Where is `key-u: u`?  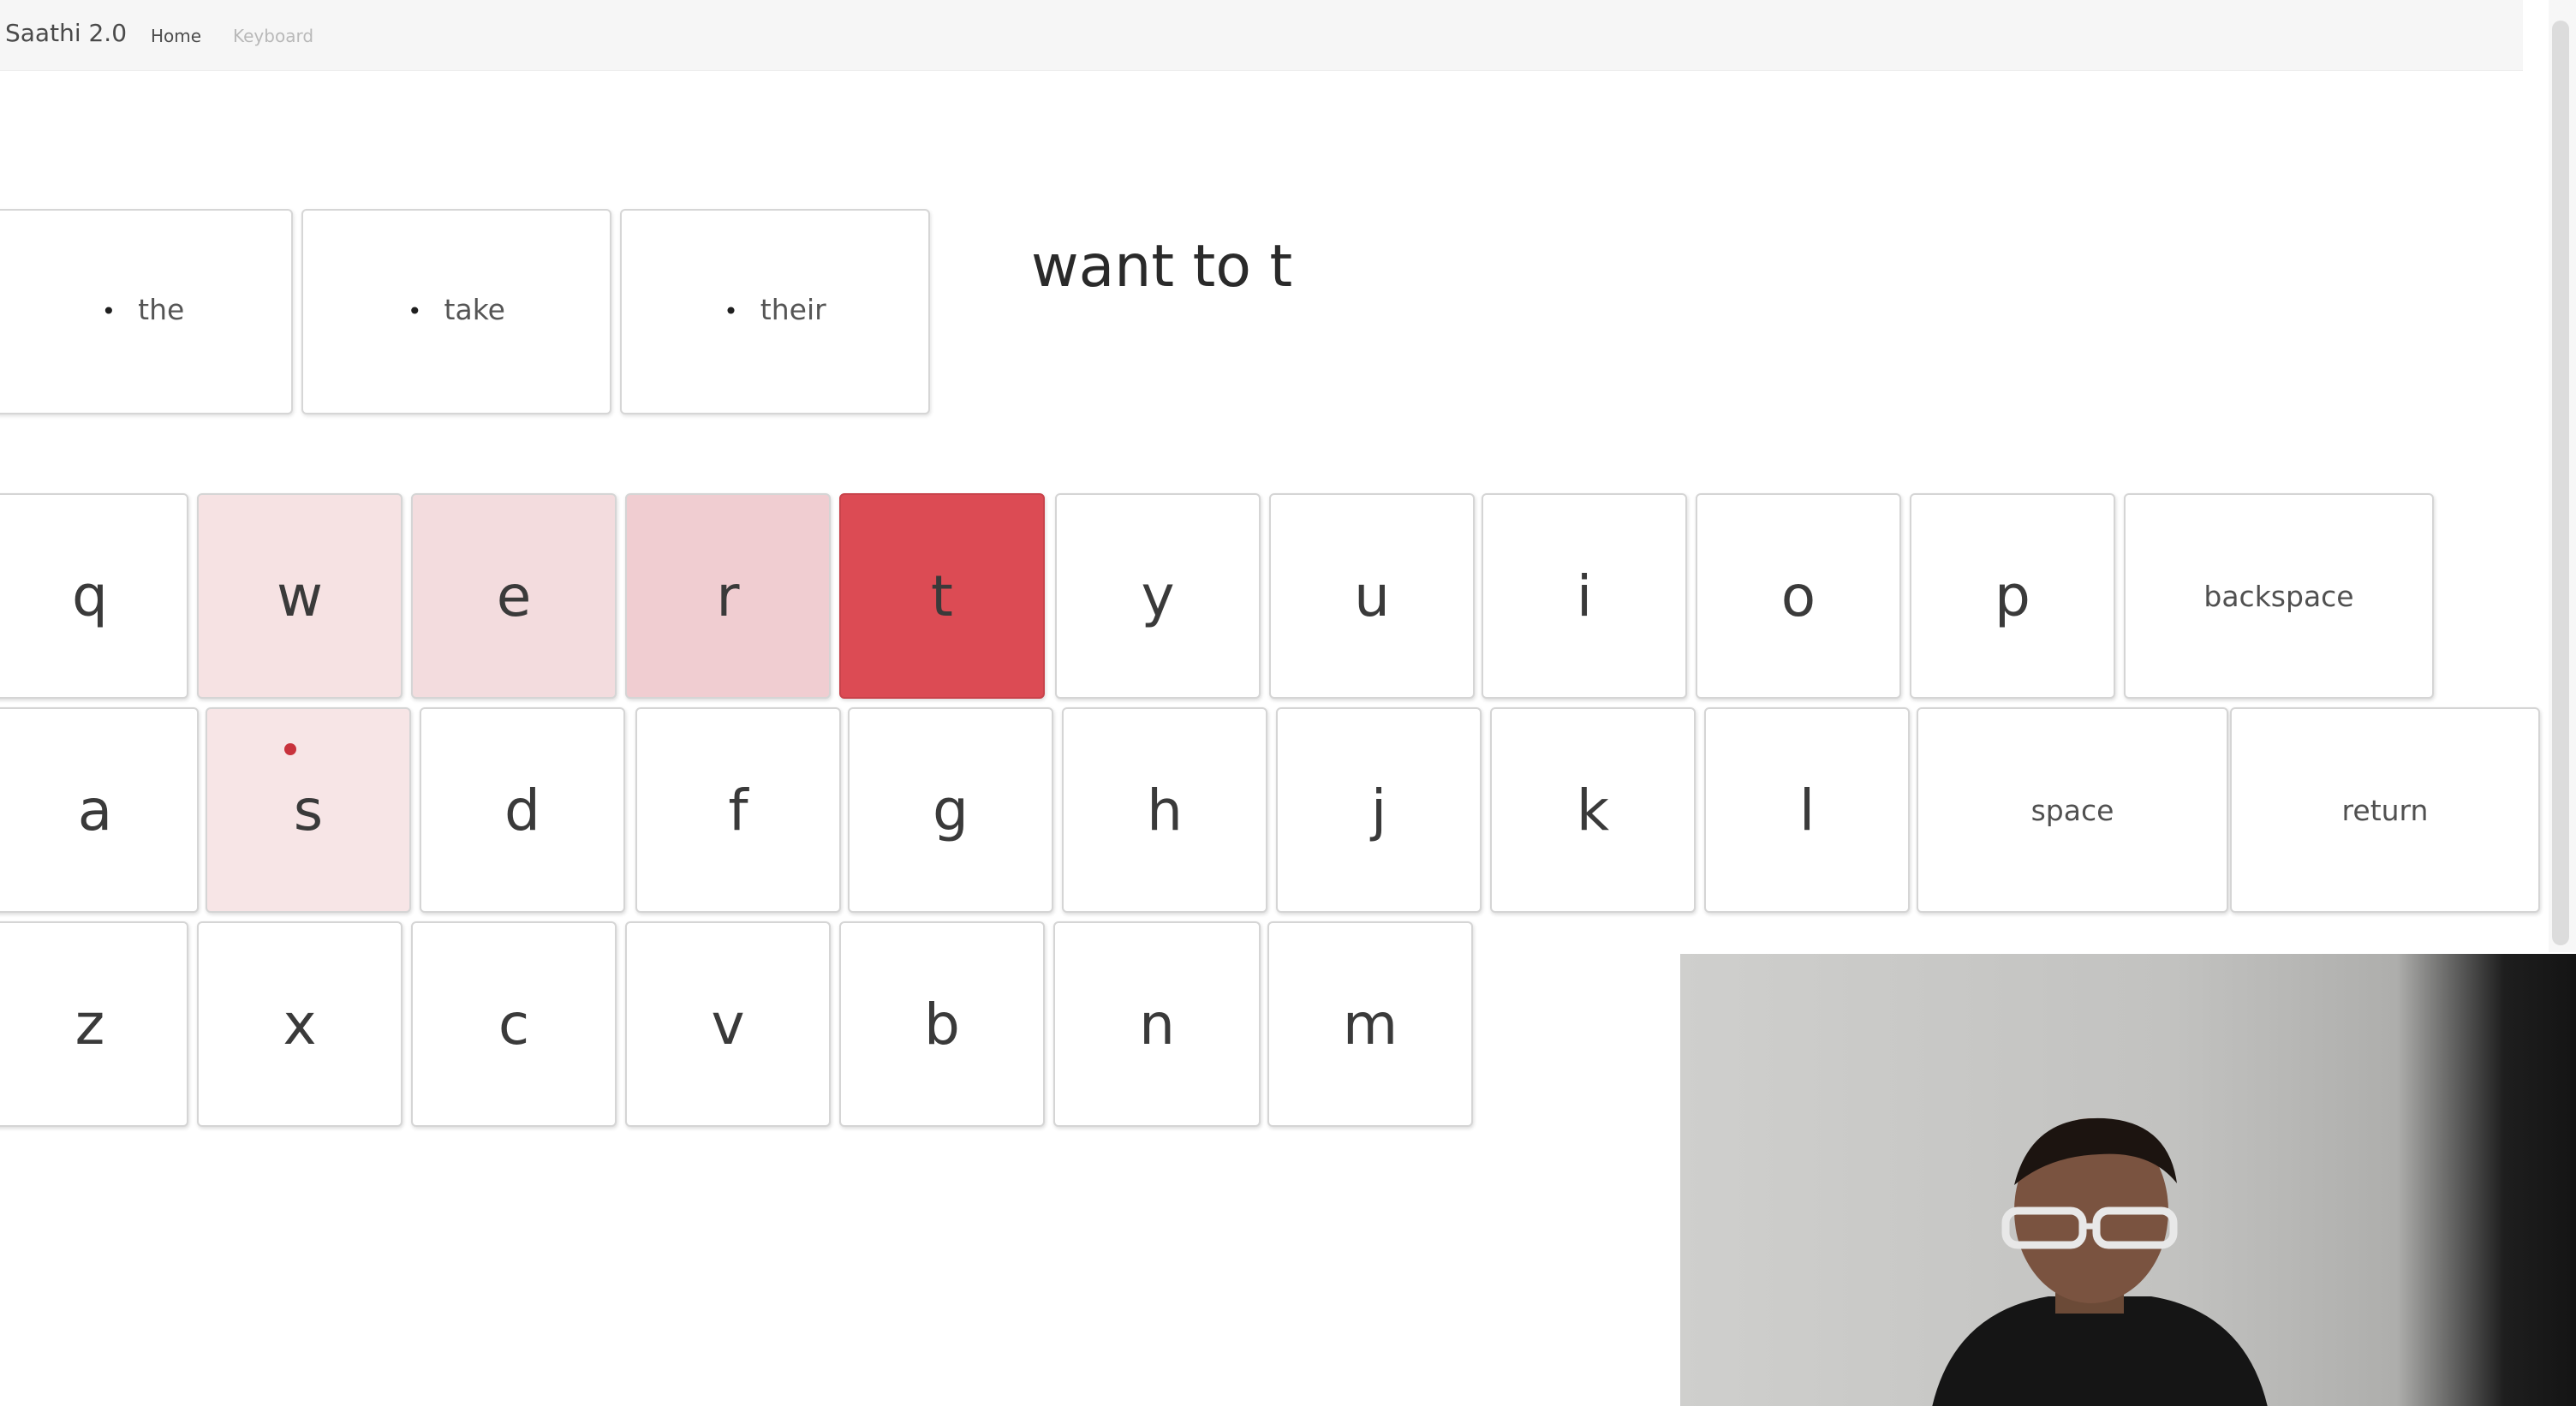 key-u: u is located at coordinates (1372, 596).